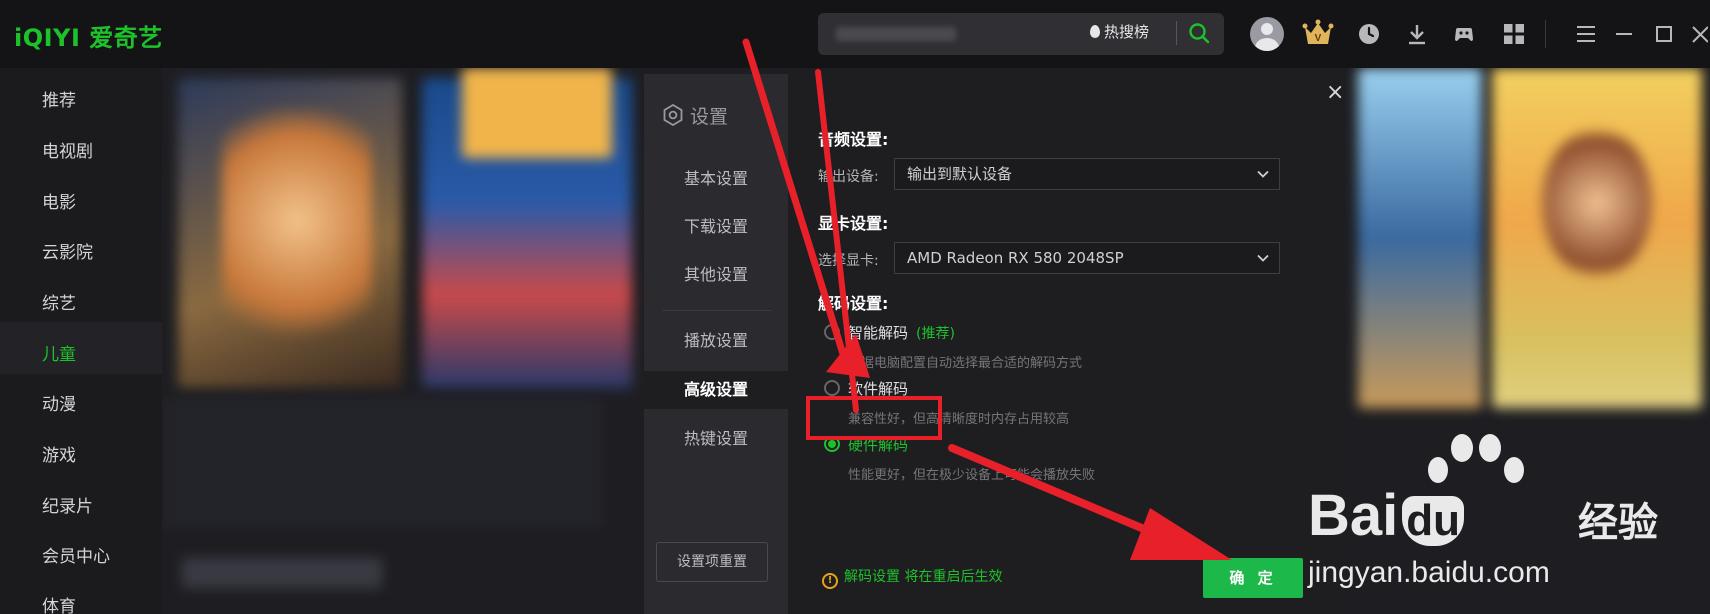 The image size is (1710, 614). What do you see at coordinates (1021, 34) in the screenshot?
I see `search-box` at bounding box center [1021, 34].